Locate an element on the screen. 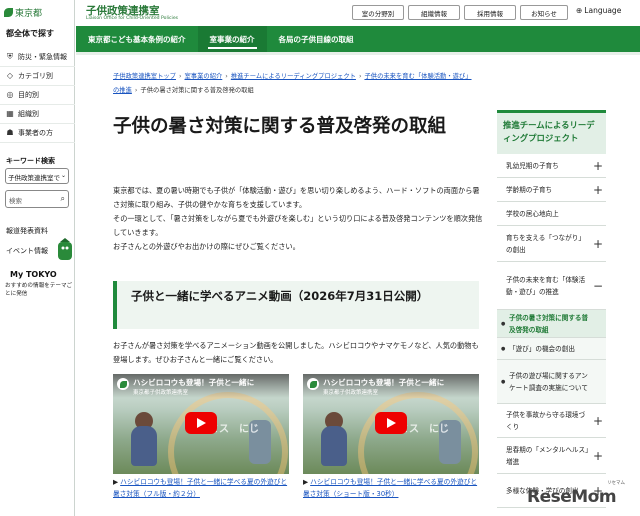 The height and width of the screenshot is (516, 640). sidebar-item-label: 防災・緊急情報 is located at coordinates (42, 57).